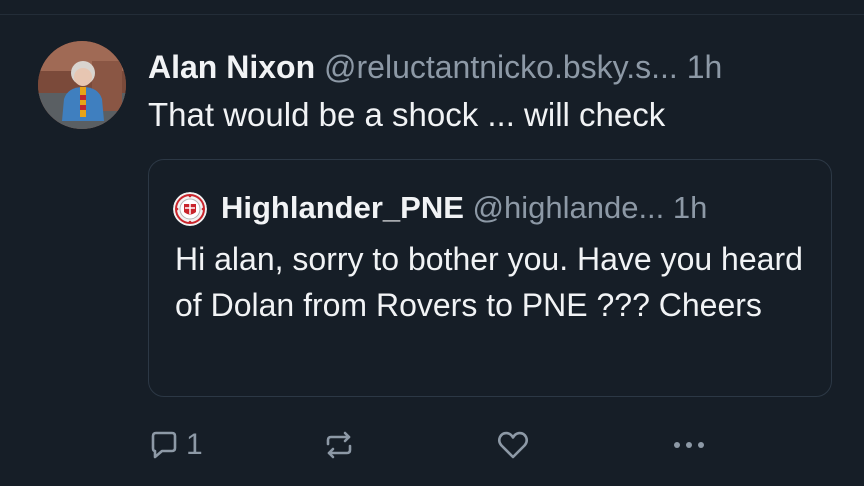  I want to click on club-crest-icon, so click(190, 209).